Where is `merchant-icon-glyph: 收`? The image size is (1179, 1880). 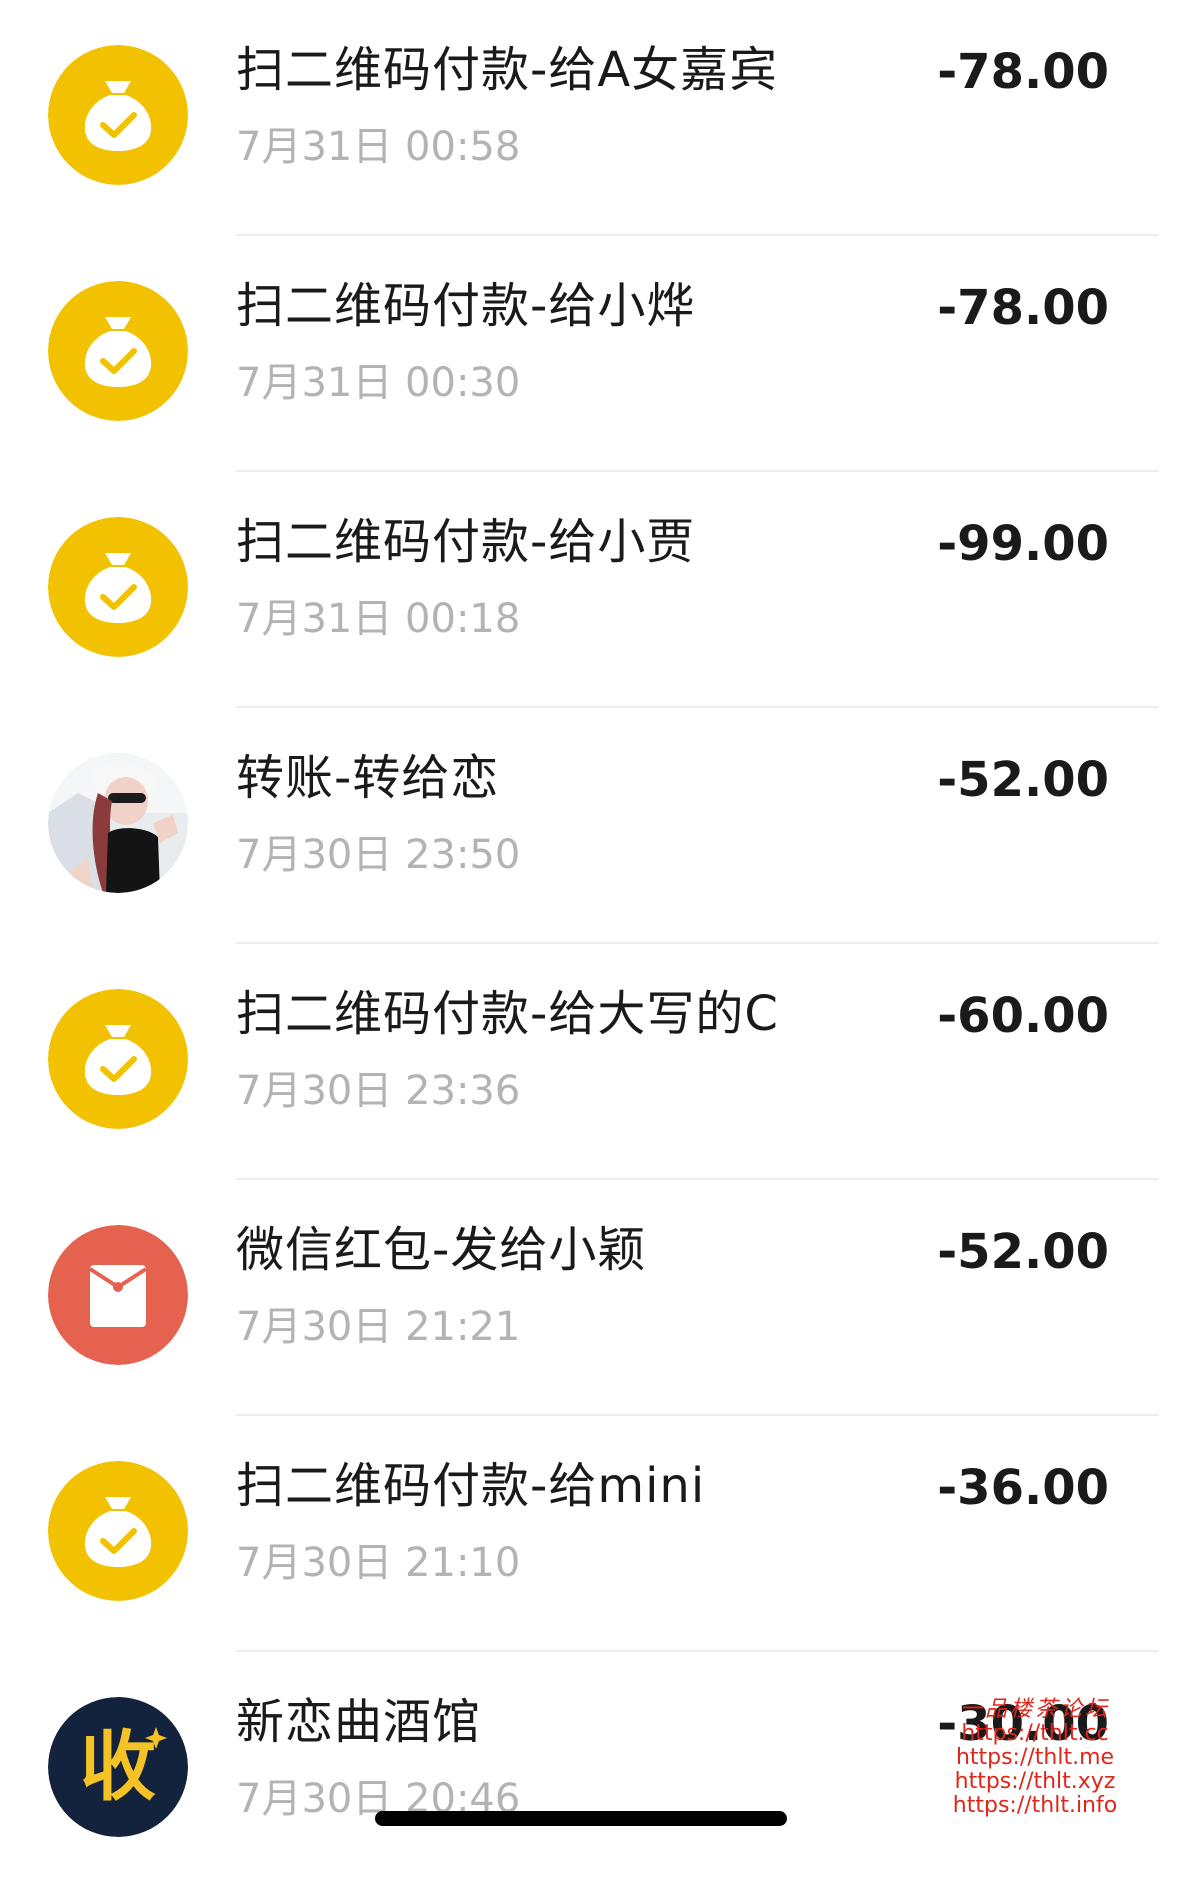 merchant-icon-glyph: 收 is located at coordinates (118, 1766).